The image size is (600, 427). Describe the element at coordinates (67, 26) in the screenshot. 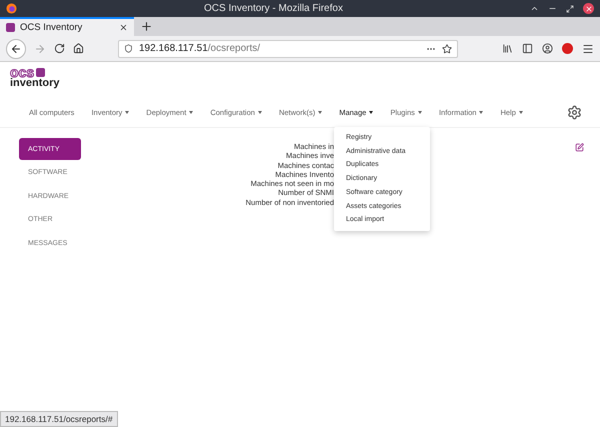

I see `browser-tab: OCS Inventory` at that location.